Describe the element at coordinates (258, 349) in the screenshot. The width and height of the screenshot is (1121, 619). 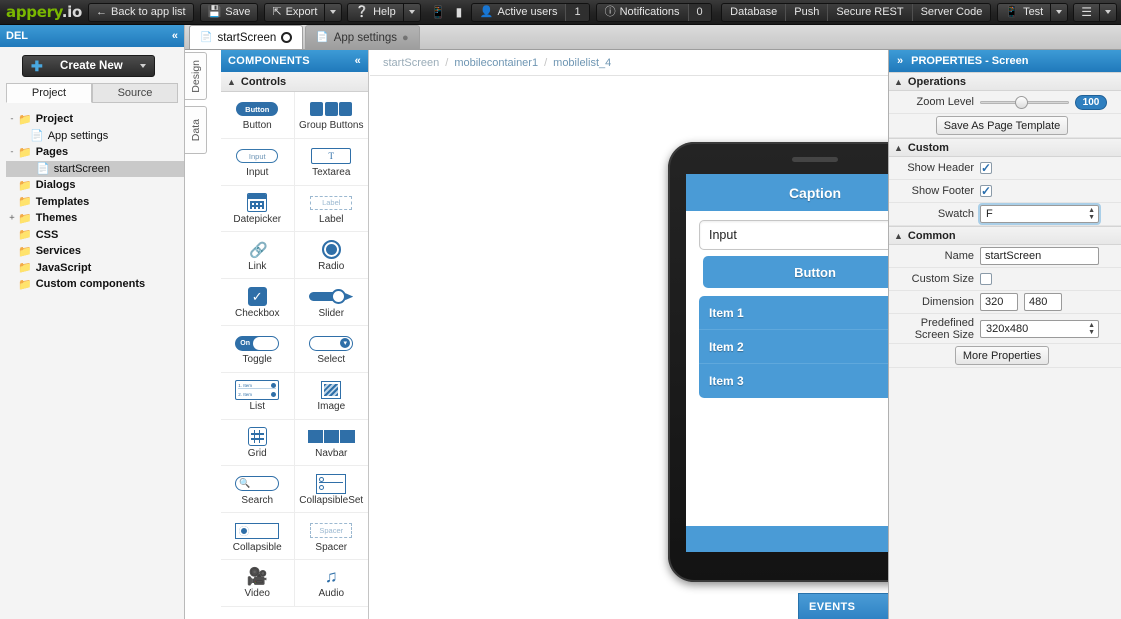
I see `palette-item-toggle: On Toggle` at that location.